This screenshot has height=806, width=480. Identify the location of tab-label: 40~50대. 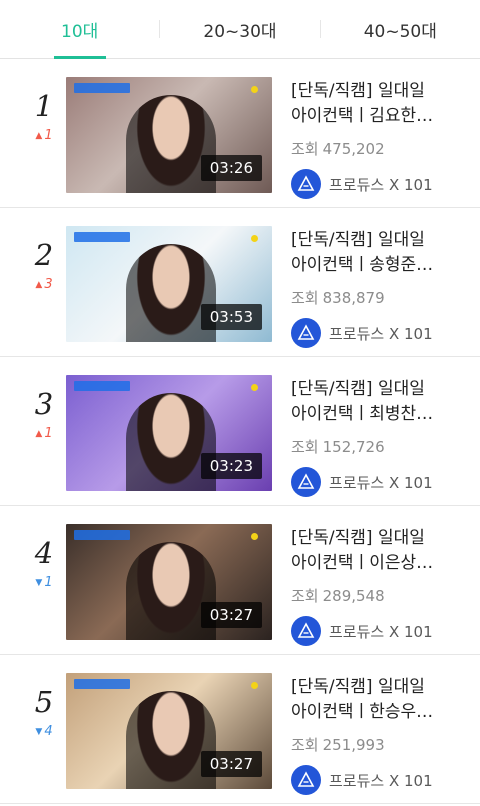
(400, 31).